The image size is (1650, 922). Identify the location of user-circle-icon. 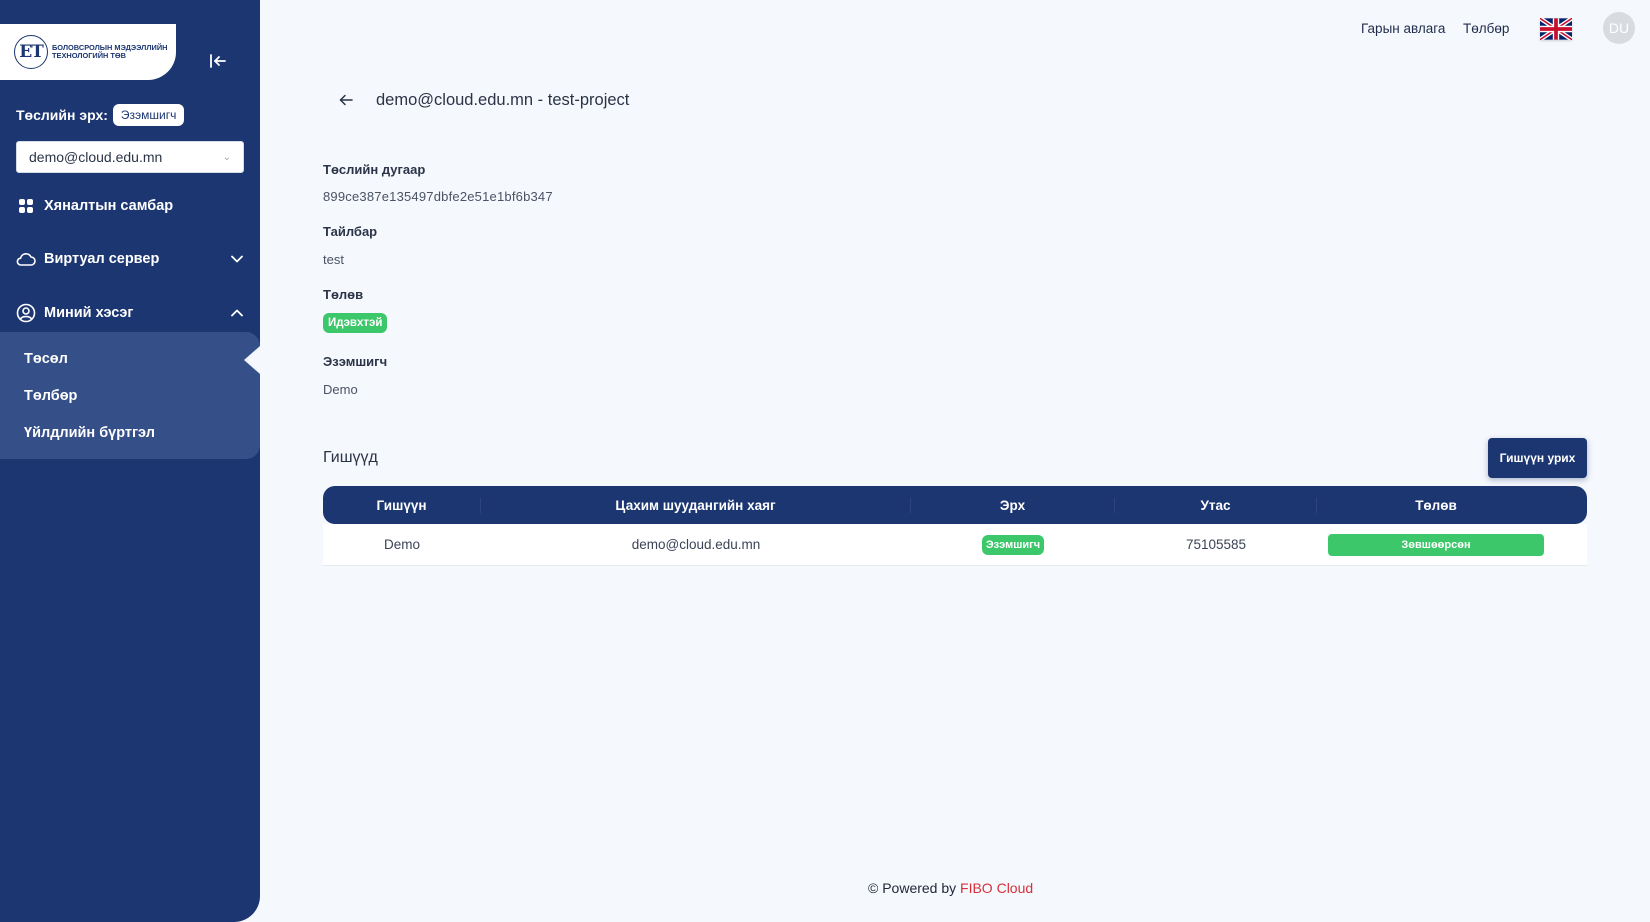
(26, 313).